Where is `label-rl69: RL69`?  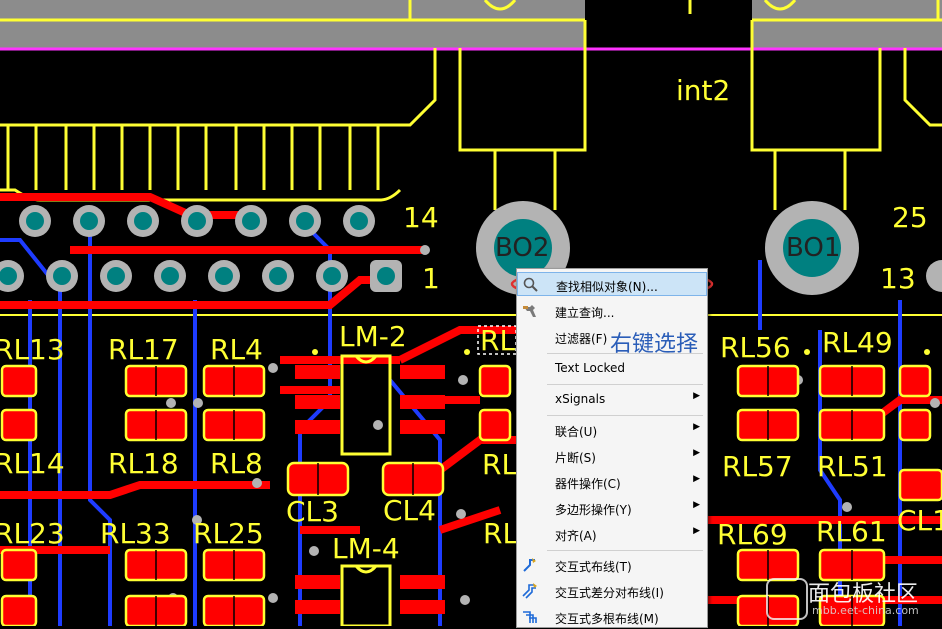
label-rl69: RL69 is located at coordinates (752, 534).